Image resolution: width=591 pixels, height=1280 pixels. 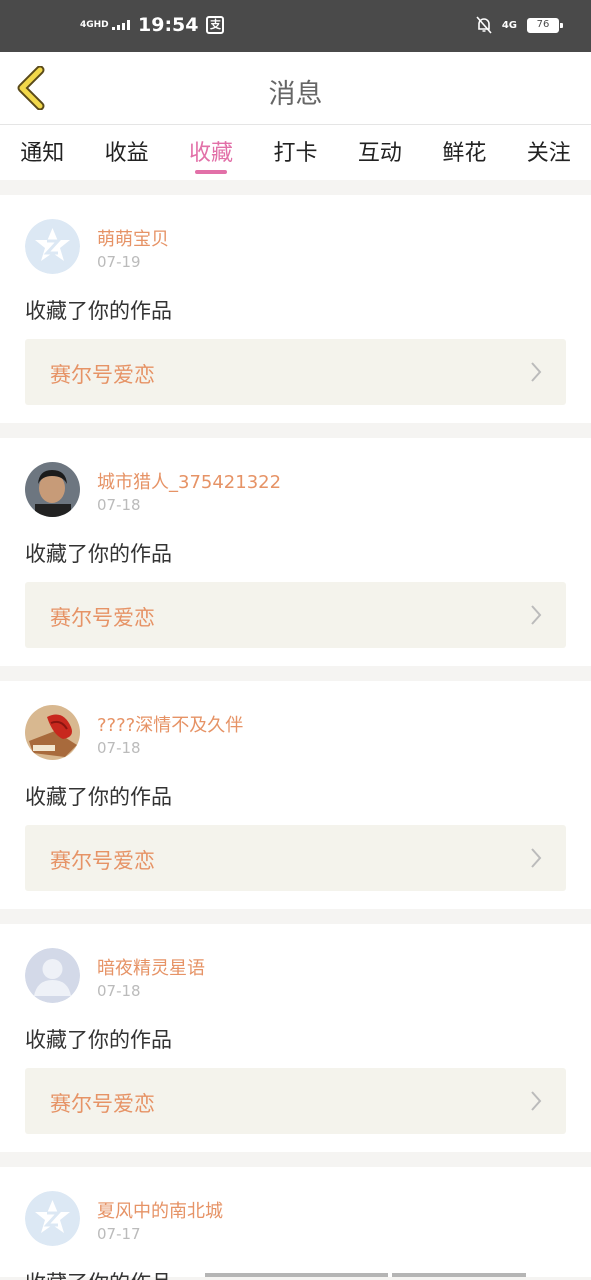 I want to click on default-person-avatar-icon, so click(x=52, y=975).